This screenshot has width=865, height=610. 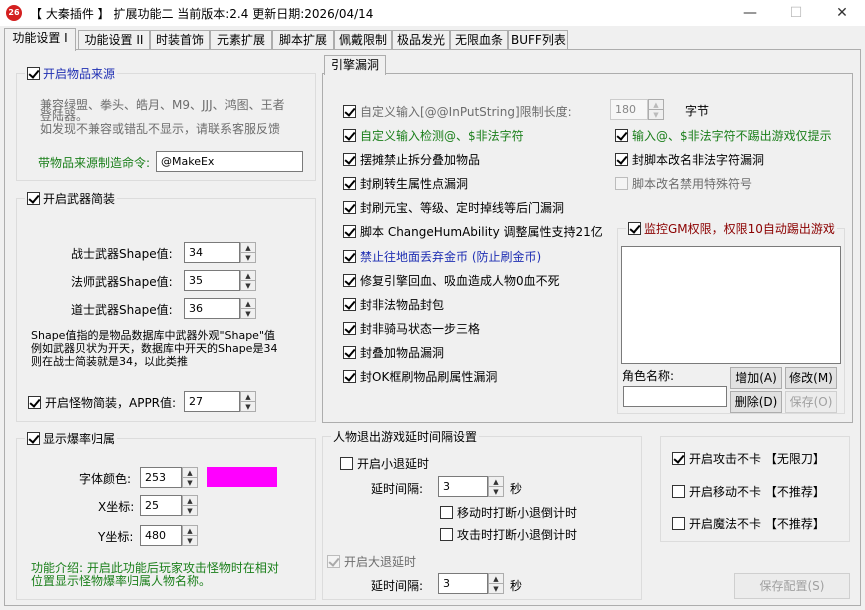 What do you see at coordinates (446, 534) in the screenshot?
I see `attack-break-checkbox` at bounding box center [446, 534].